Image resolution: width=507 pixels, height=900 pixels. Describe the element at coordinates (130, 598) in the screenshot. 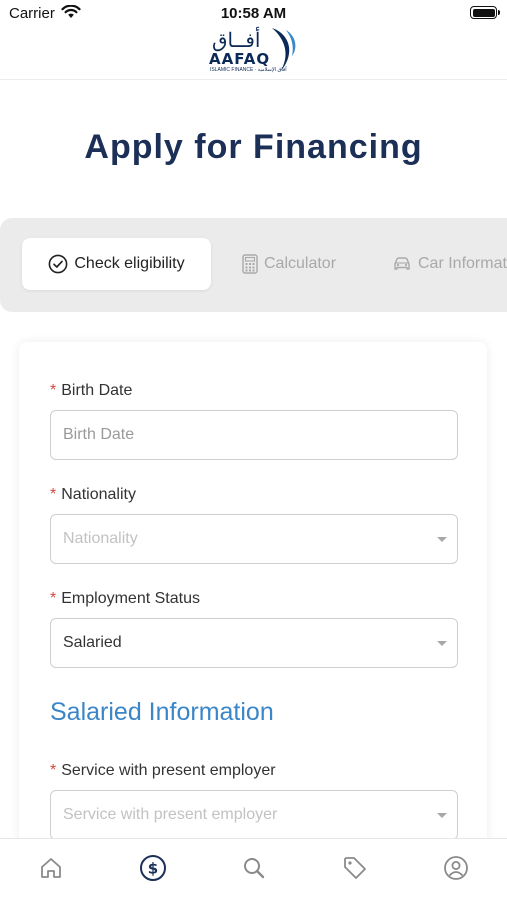

I see `employment-status-label-text: Employment Status` at that location.